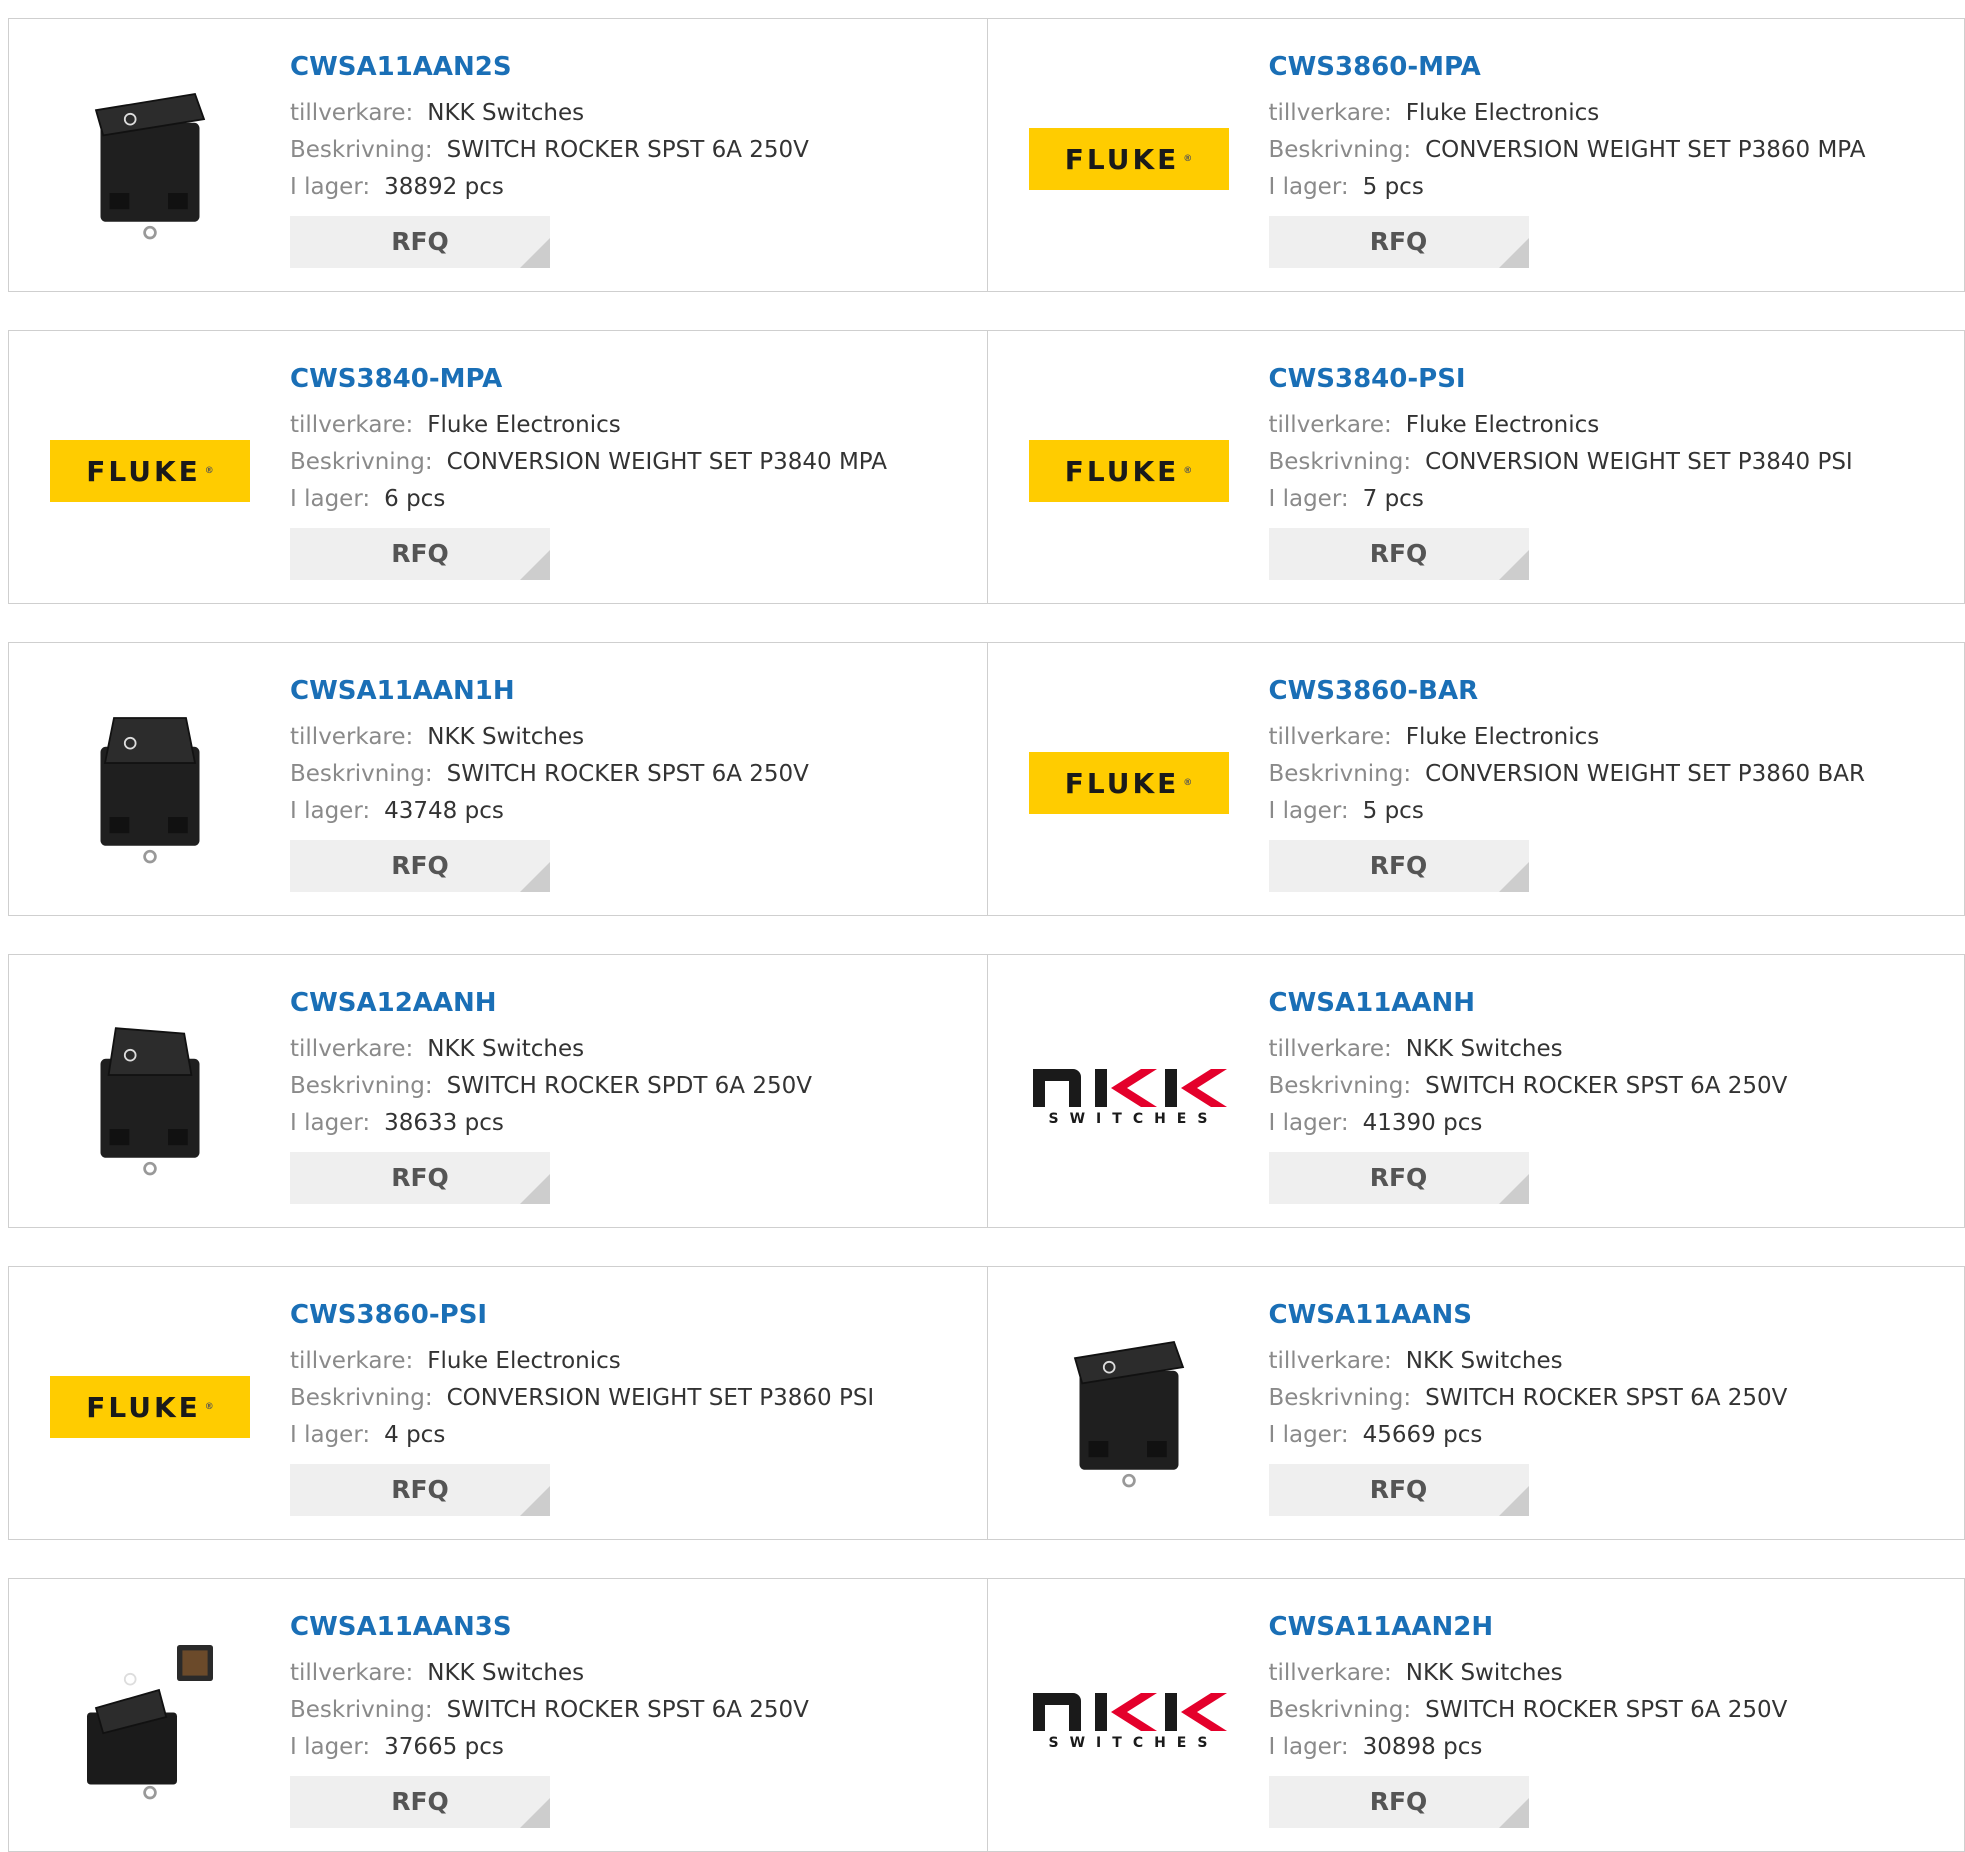 This screenshot has width=1965, height=1852. Describe the element at coordinates (633, 379) in the screenshot. I see `part-number-link: CWS3840-MPA` at that location.